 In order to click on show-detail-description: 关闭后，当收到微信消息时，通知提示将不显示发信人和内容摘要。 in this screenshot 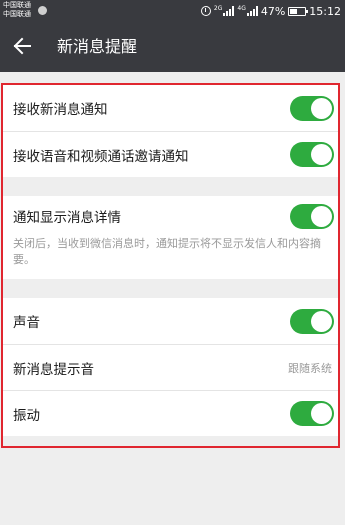, I will do `click(167, 251)`.